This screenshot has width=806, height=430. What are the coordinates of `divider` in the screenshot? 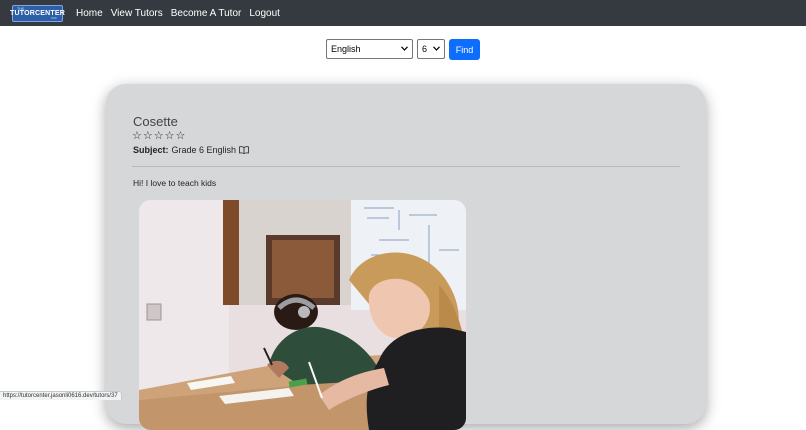 It's located at (406, 166).